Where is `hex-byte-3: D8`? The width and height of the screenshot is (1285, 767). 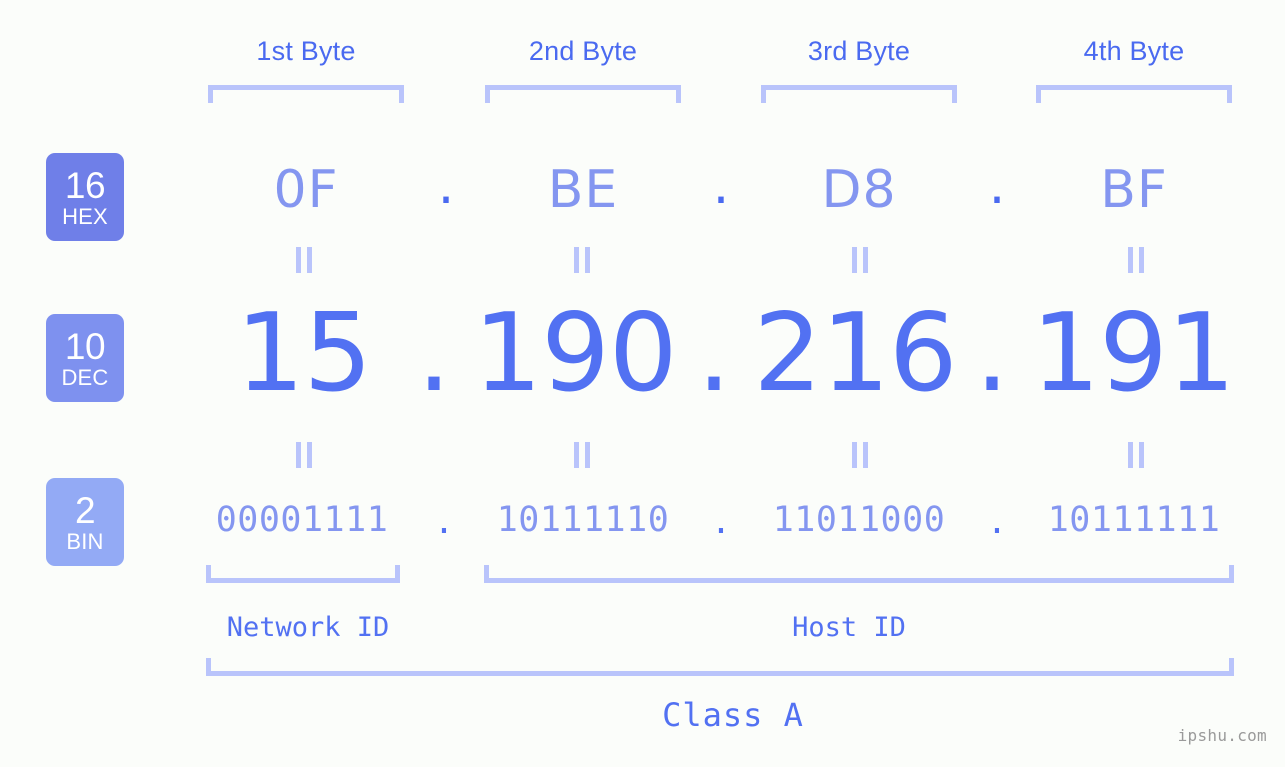
hex-byte-3: D8 is located at coordinates (859, 190).